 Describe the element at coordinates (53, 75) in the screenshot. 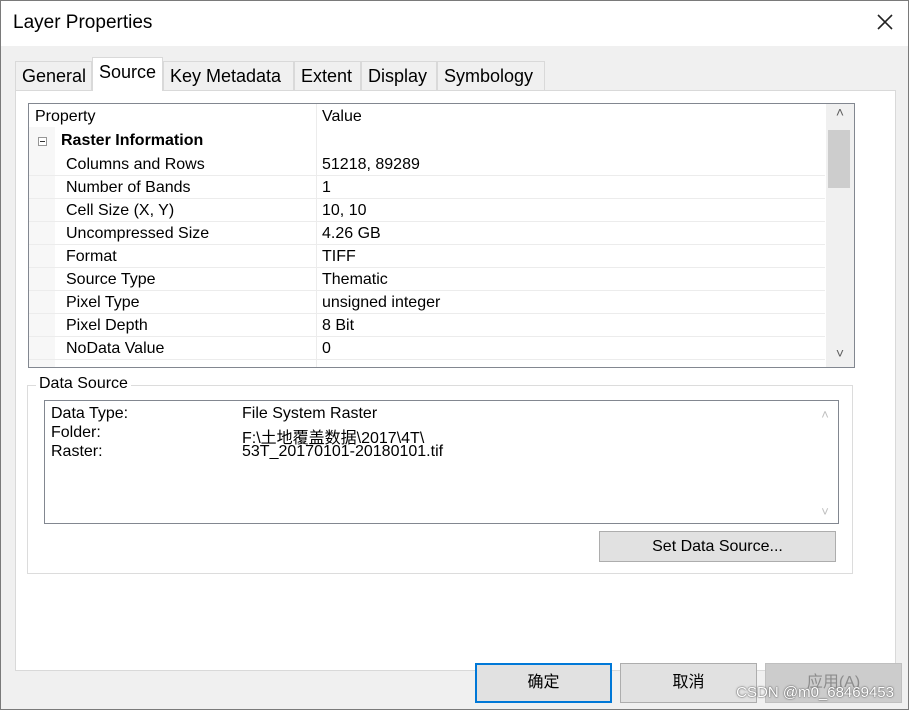

I see `tab-general: General` at that location.